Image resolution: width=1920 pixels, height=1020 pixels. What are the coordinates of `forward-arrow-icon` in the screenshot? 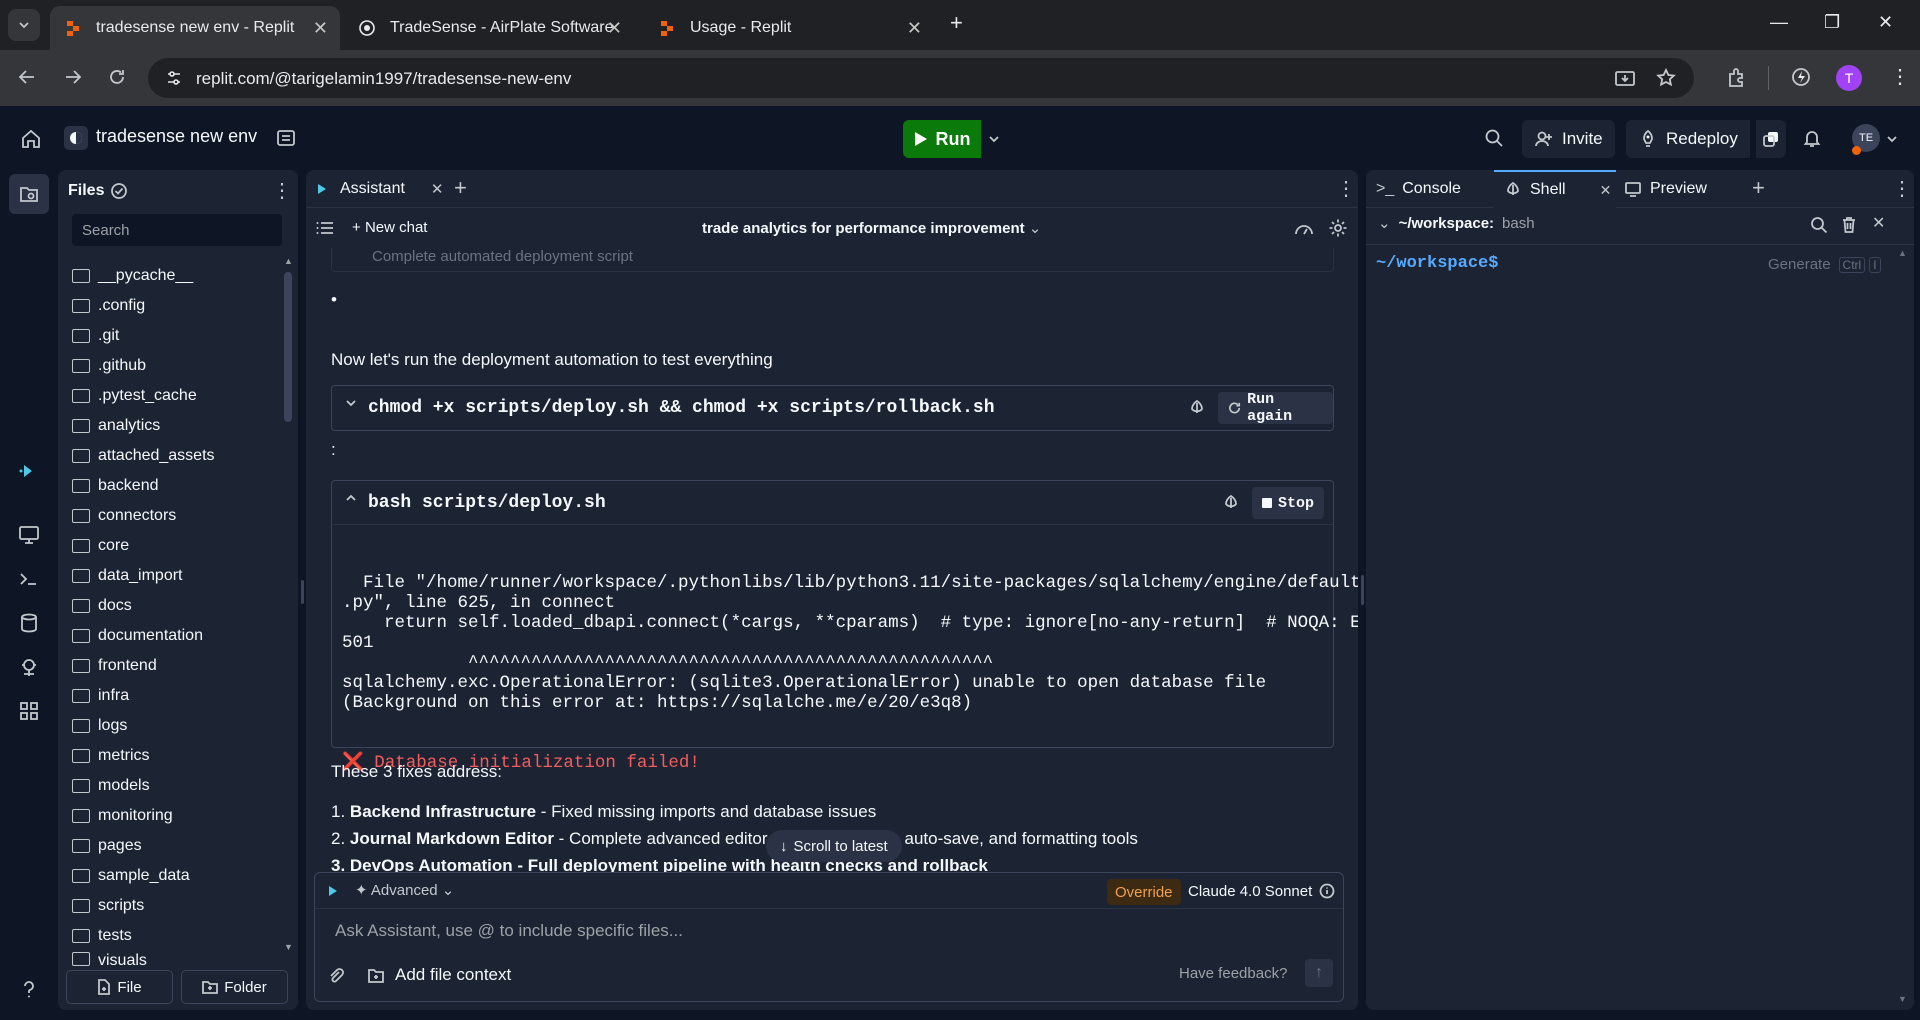 It's located at (73, 77).